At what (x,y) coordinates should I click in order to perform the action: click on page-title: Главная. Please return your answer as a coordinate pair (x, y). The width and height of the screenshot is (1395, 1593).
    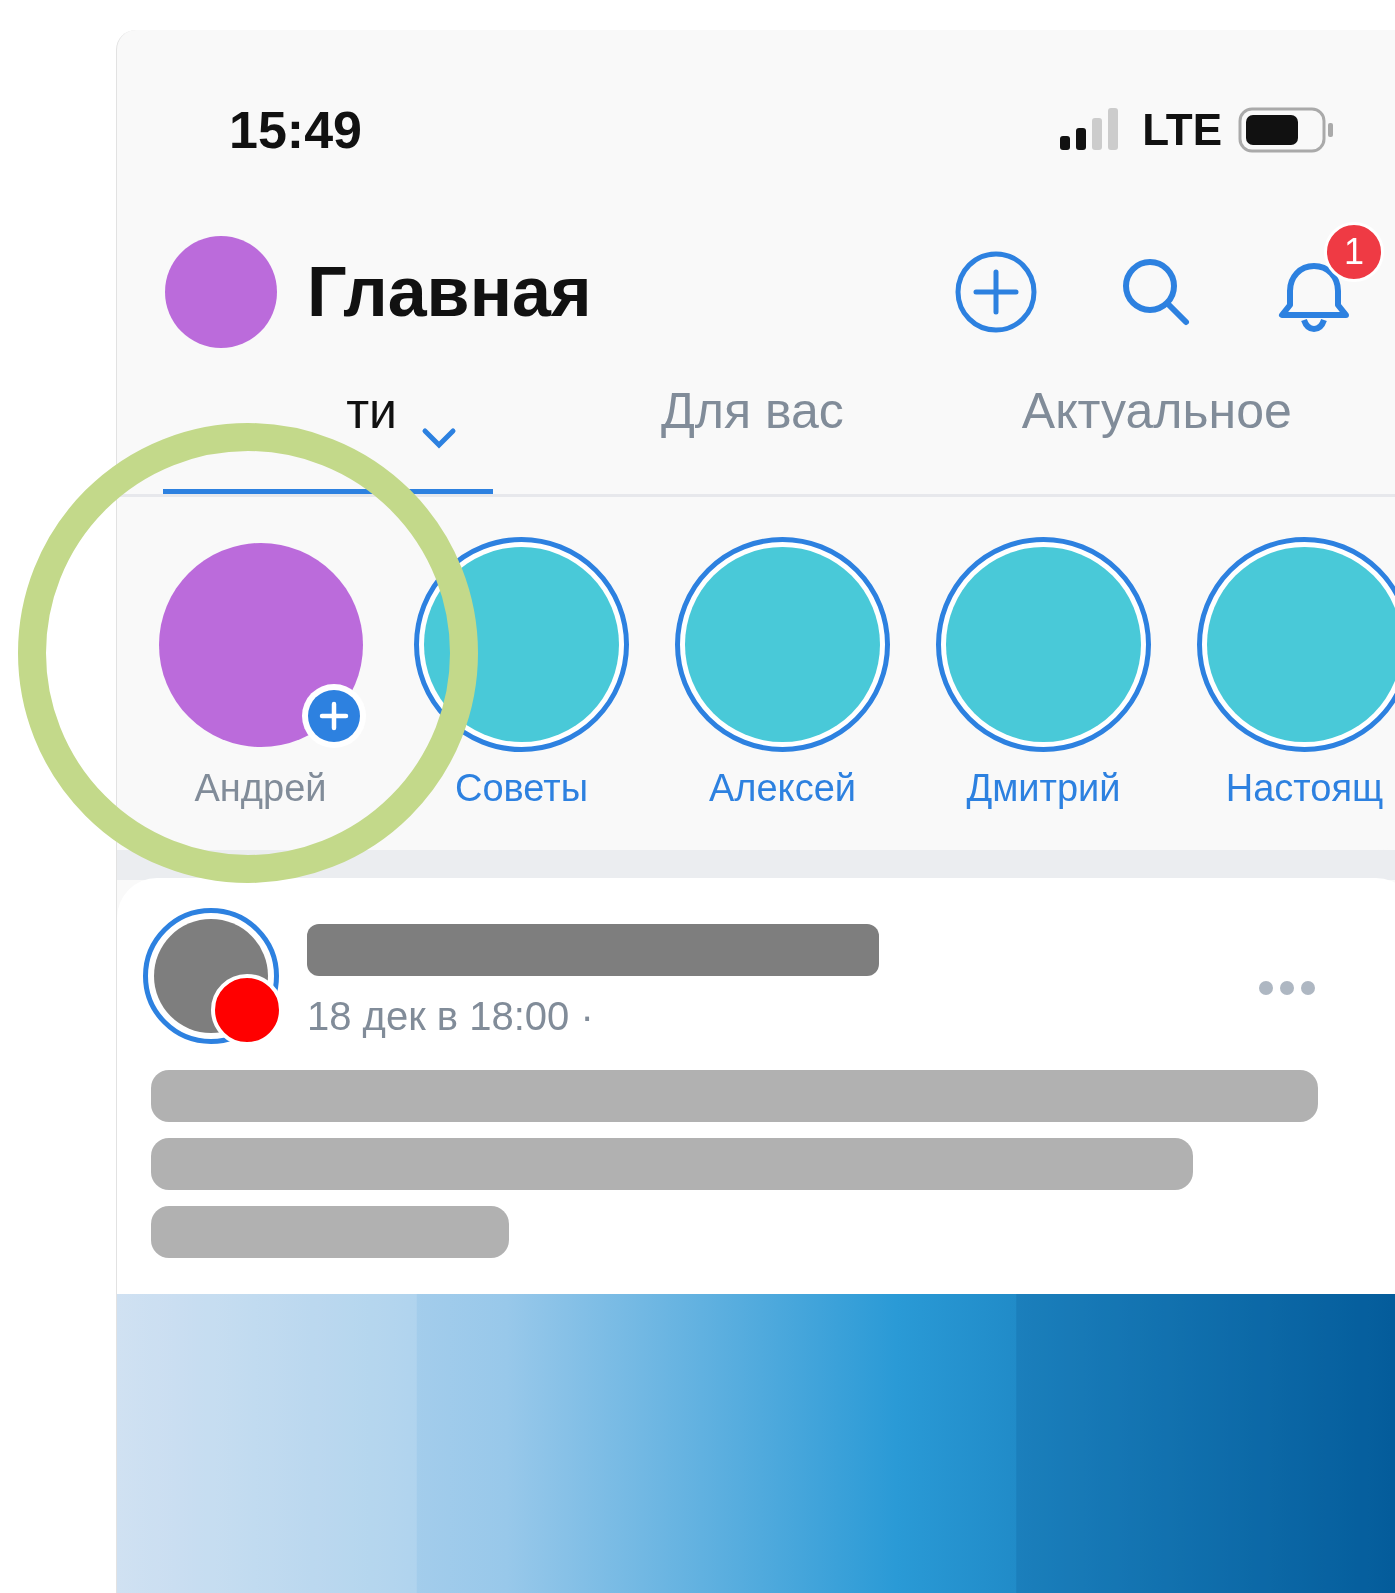
    Looking at the image, I should click on (449, 292).